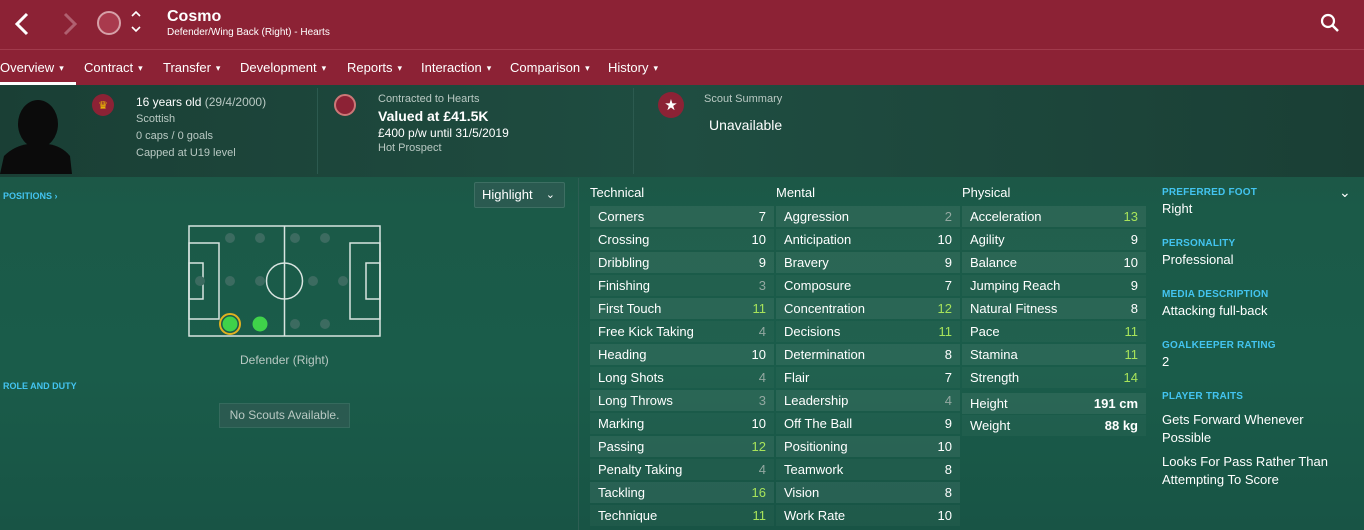  I want to click on attribute-row: Determination 8, so click(868, 354).